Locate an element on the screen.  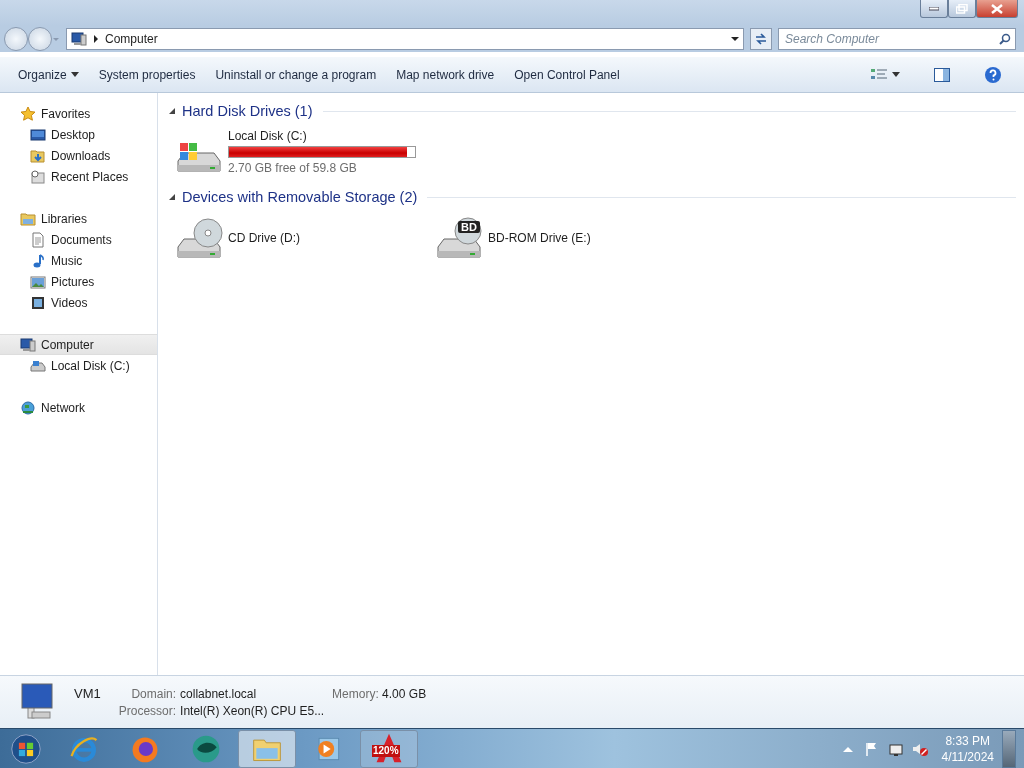
toolbar-button: Open Control Panel is located at coordinates (567, 74).